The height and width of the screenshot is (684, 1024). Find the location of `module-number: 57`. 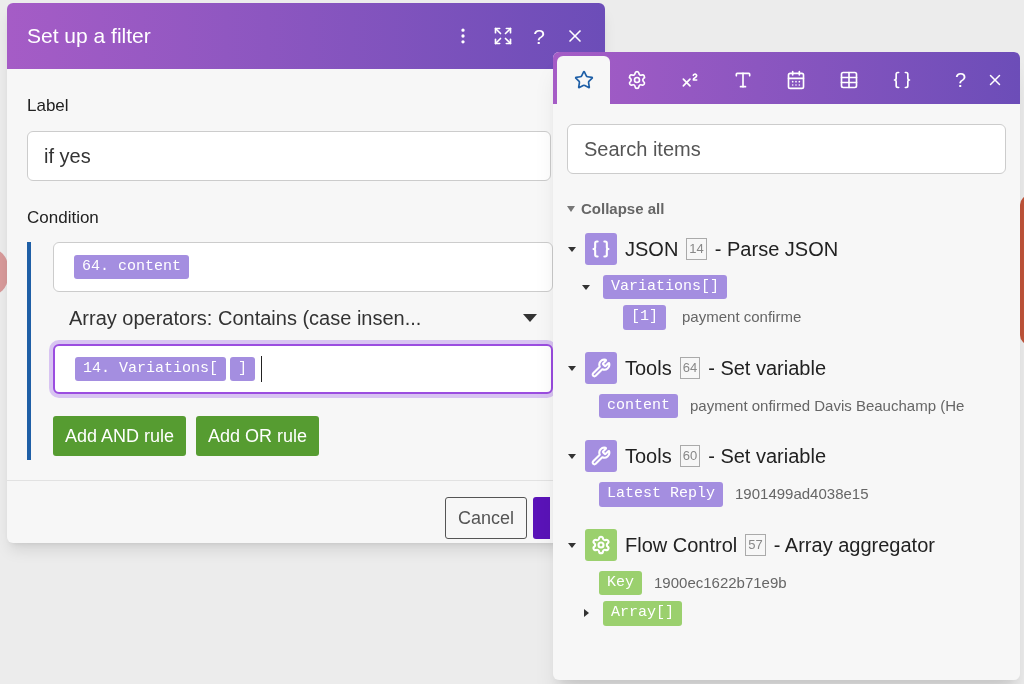

module-number: 57 is located at coordinates (755, 544).